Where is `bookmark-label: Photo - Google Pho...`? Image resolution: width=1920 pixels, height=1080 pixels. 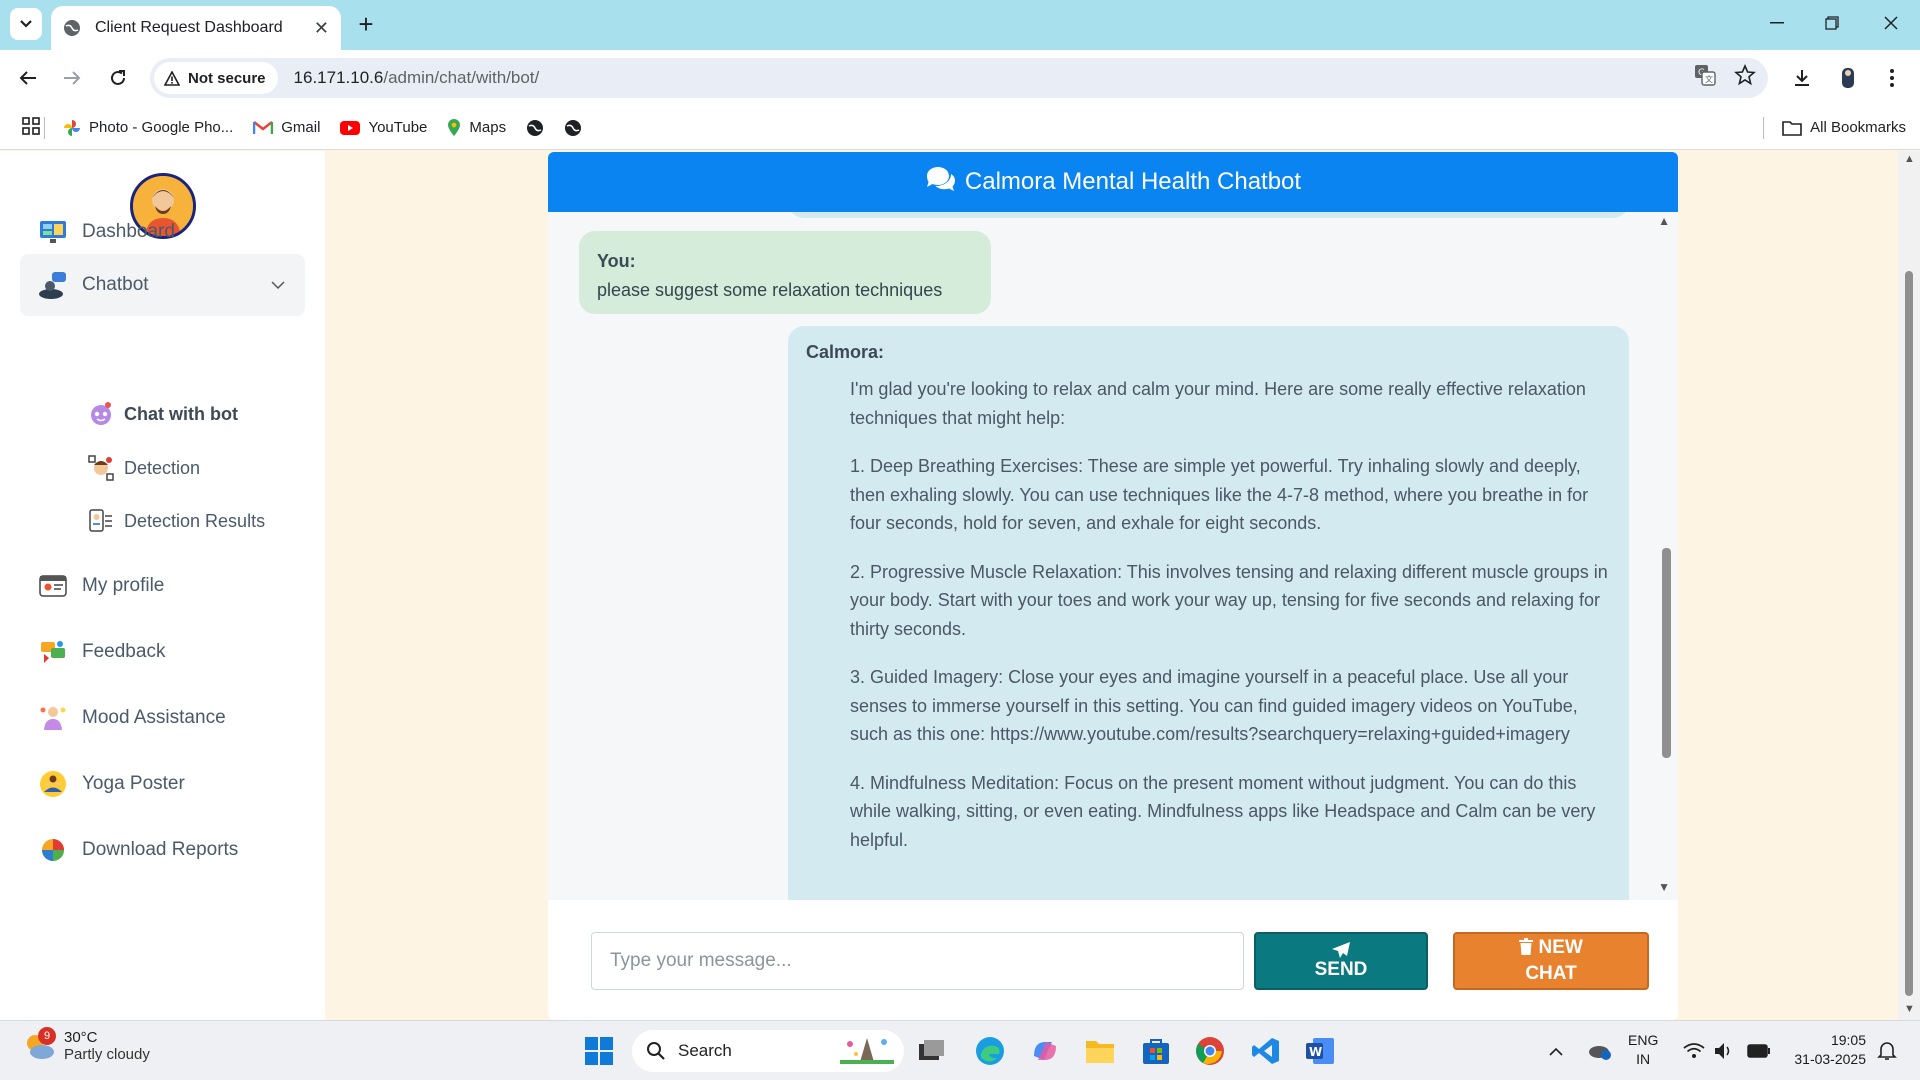
bookmark-label: Photo - Google Pho... is located at coordinates (161, 127).